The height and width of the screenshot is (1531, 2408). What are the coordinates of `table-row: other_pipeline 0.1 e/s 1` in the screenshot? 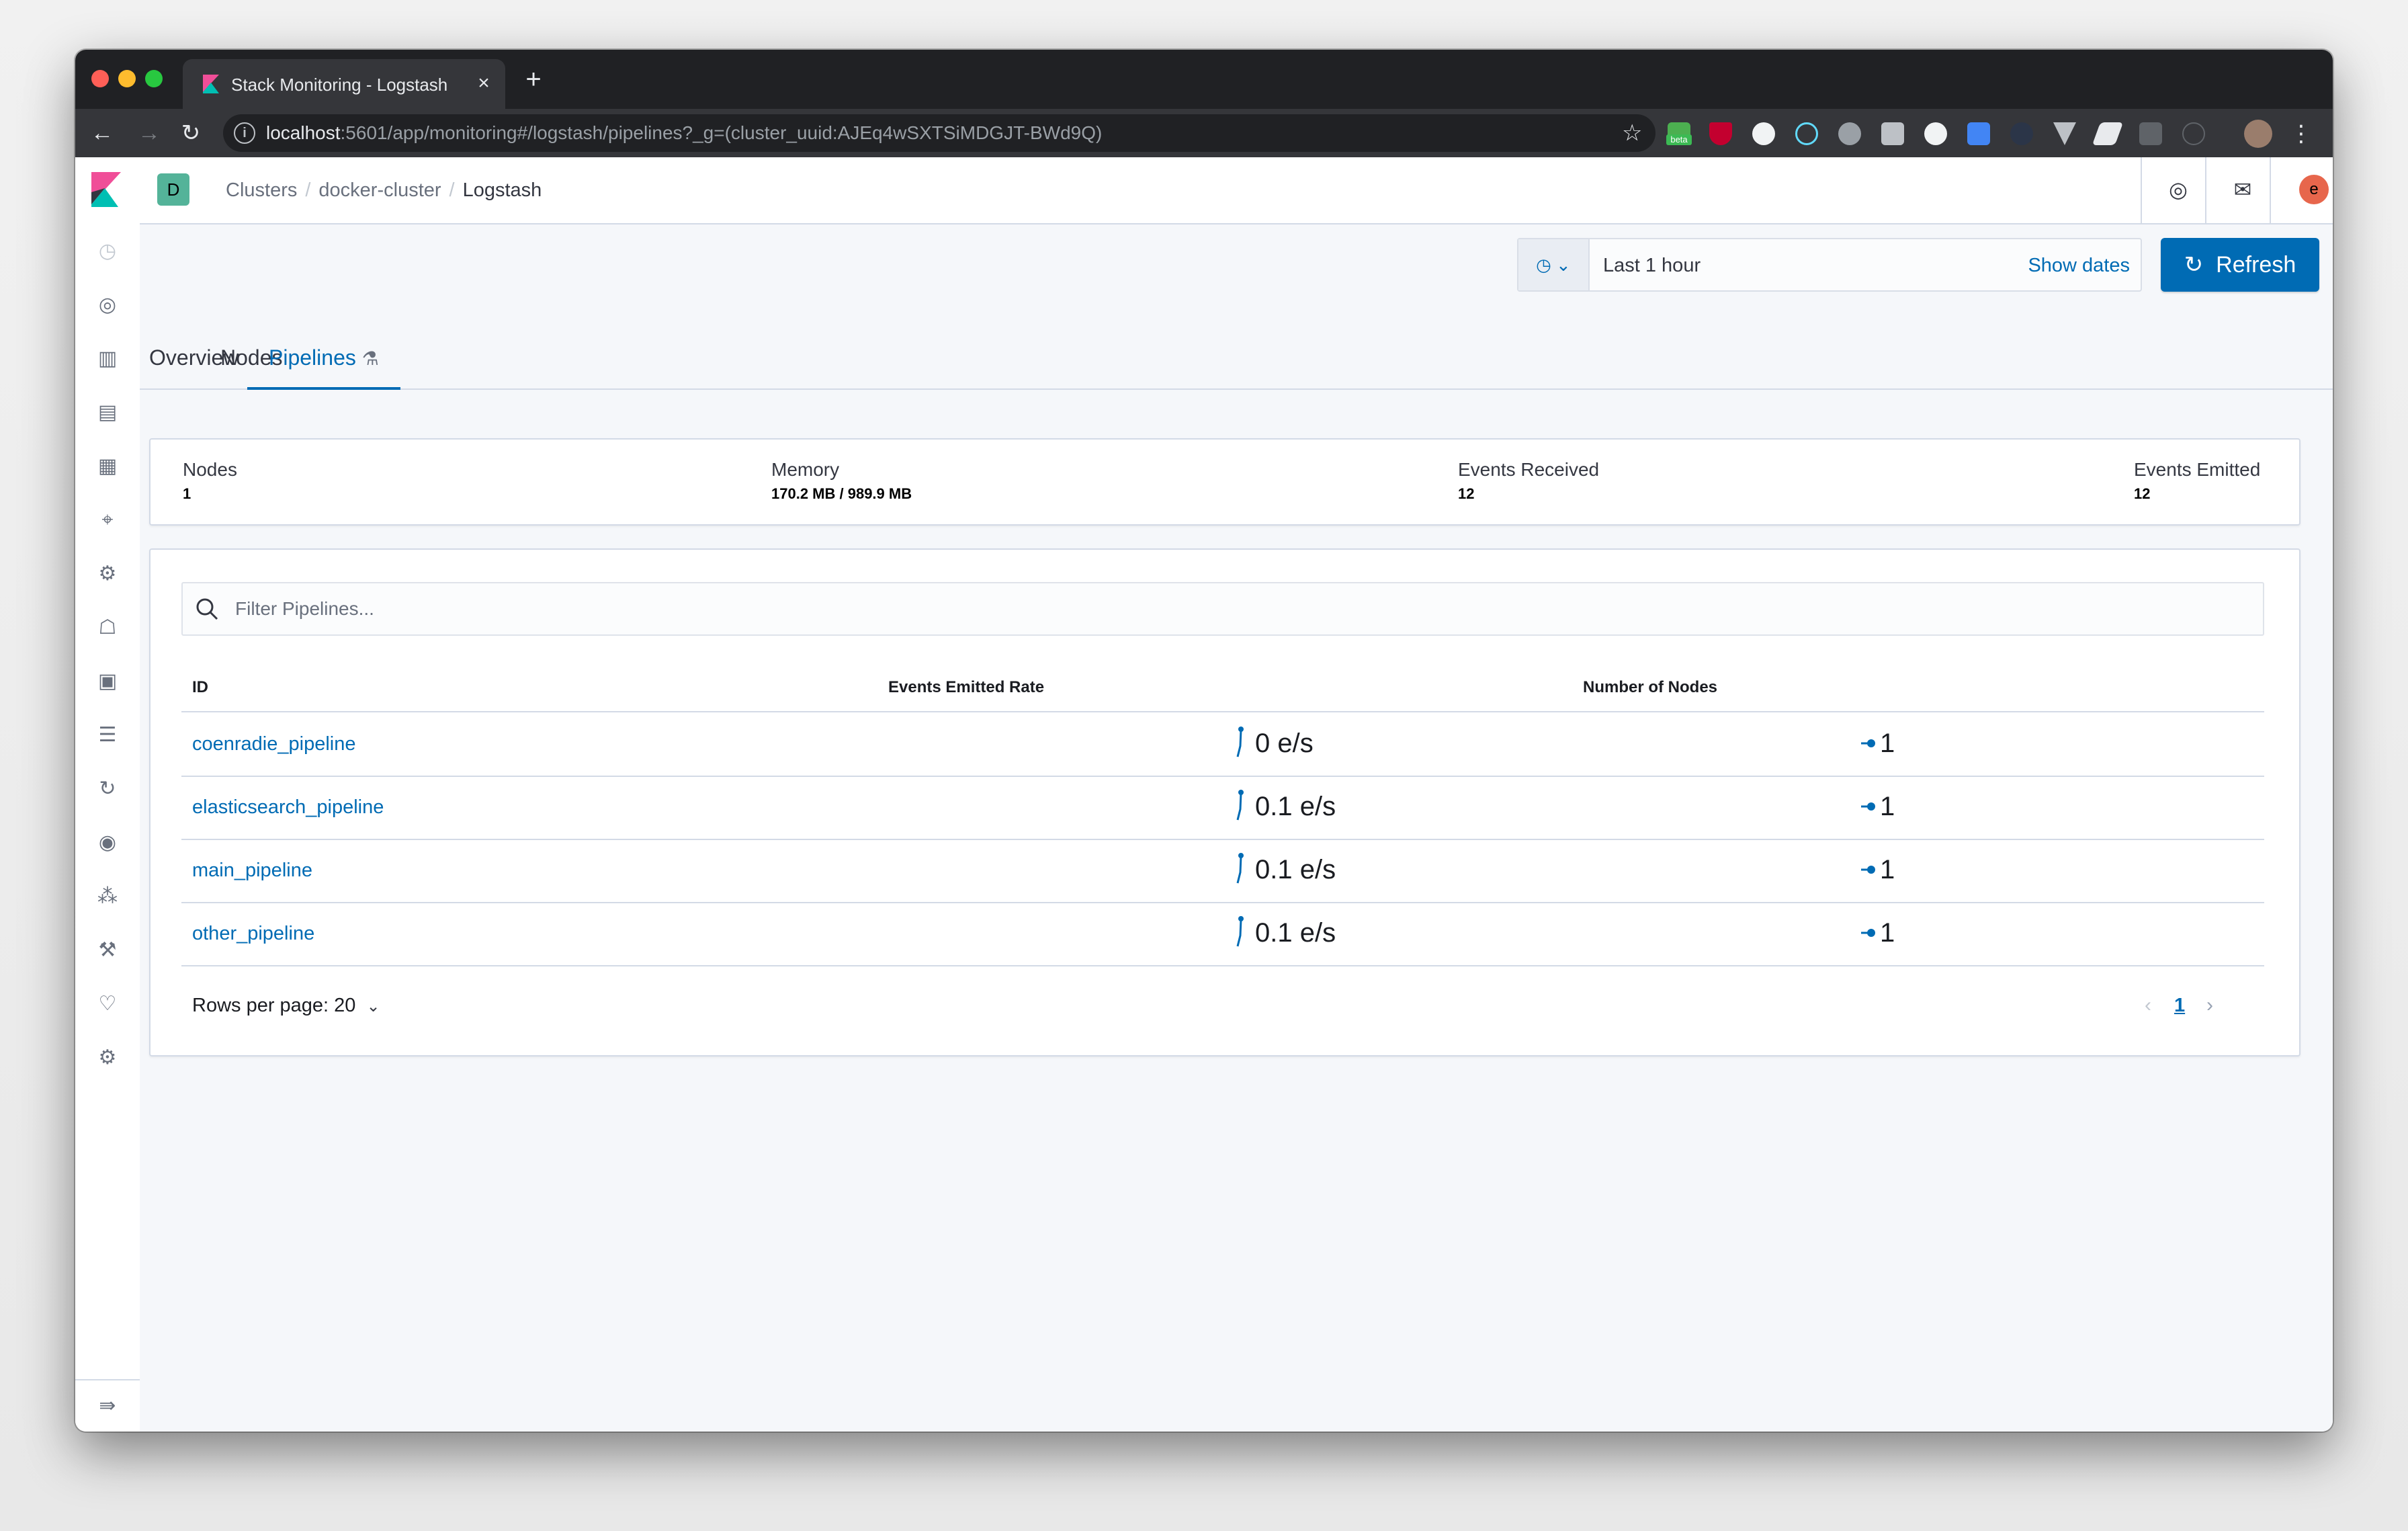 It's located at (1222, 934).